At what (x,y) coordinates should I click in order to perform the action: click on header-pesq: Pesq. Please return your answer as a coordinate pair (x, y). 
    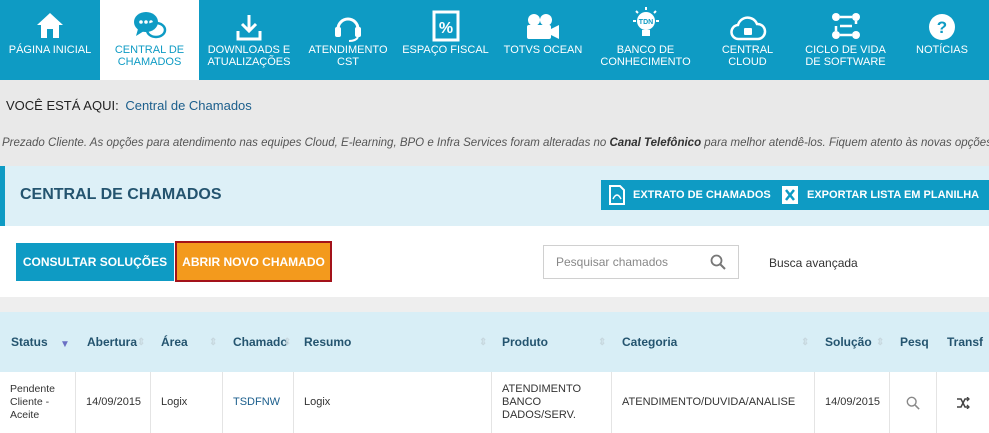
    Looking at the image, I should click on (914, 342).